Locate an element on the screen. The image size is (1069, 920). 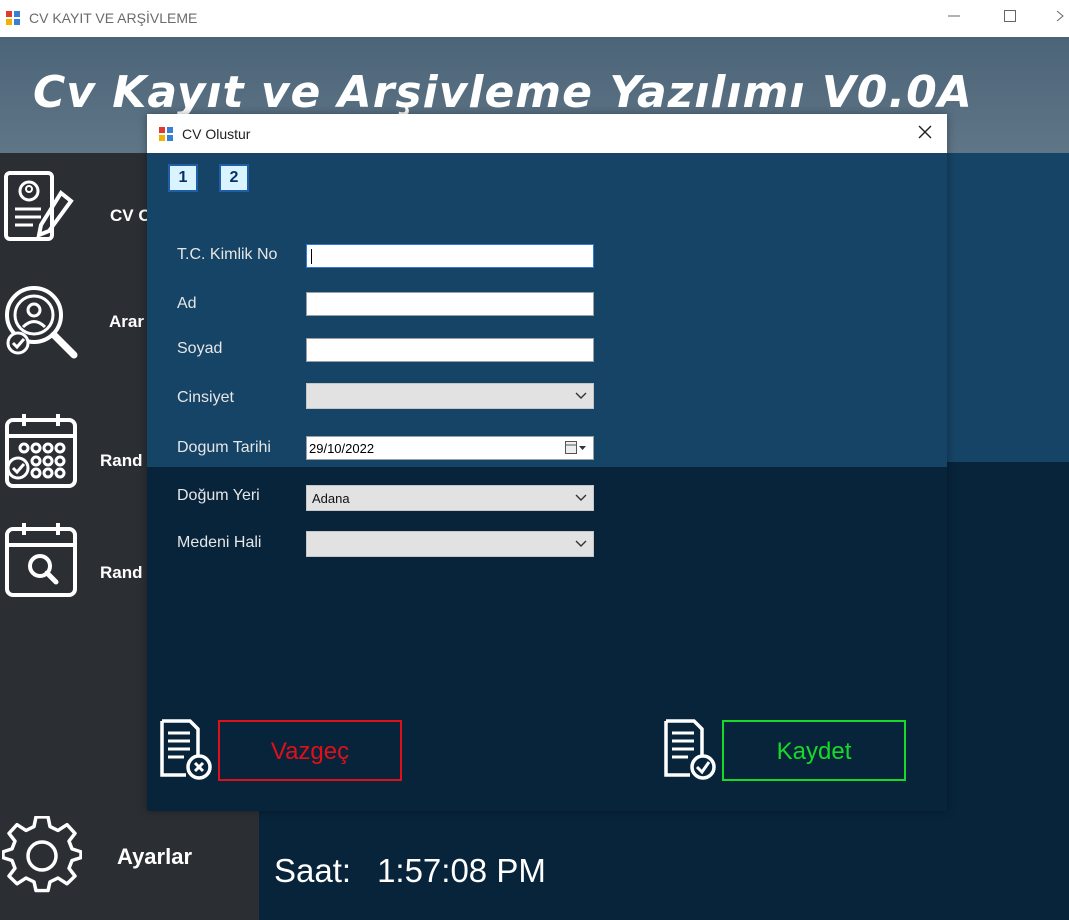
ad-label: Ad is located at coordinates (187, 303).